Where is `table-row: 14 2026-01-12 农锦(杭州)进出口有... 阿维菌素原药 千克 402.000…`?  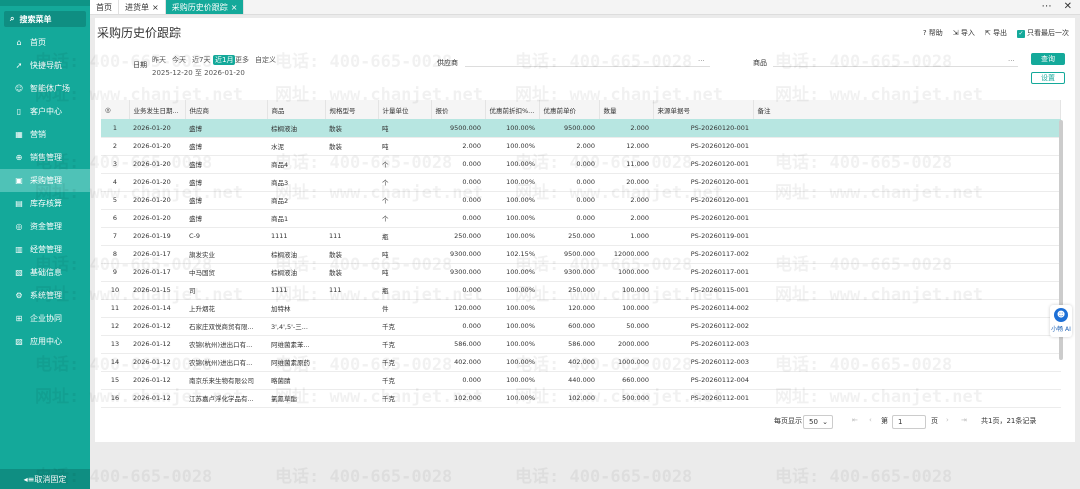 table-row: 14 2026-01-12 农锦(杭州)进出口有... 阿维菌素原药 千克 402.000… is located at coordinates (581, 362).